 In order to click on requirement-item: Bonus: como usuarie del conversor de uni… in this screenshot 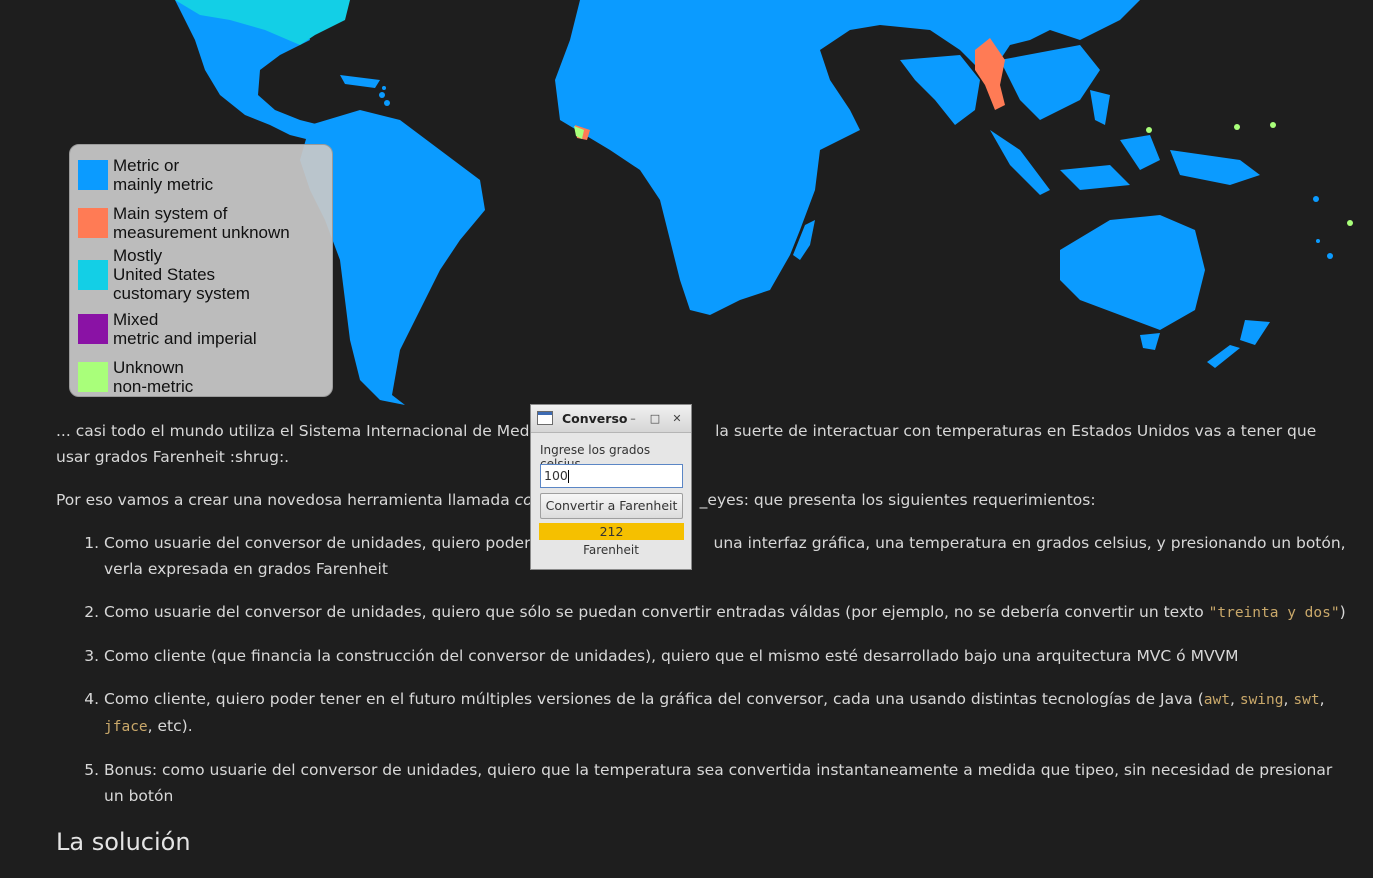, I will do `click(725, 783)`.